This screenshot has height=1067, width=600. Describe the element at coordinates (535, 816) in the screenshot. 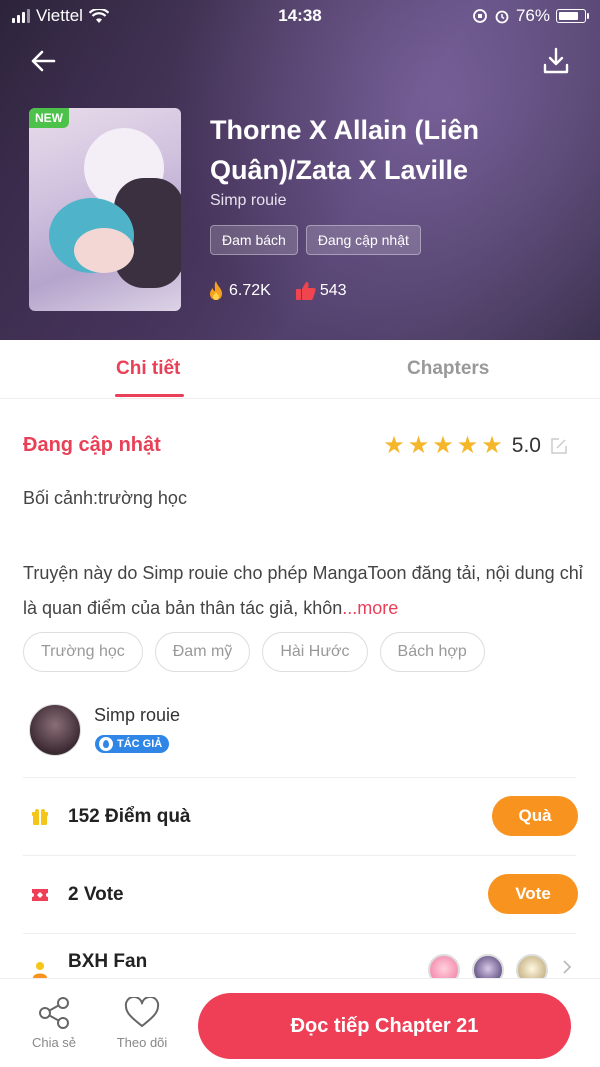

I see `gift-button: Quà` at that location.